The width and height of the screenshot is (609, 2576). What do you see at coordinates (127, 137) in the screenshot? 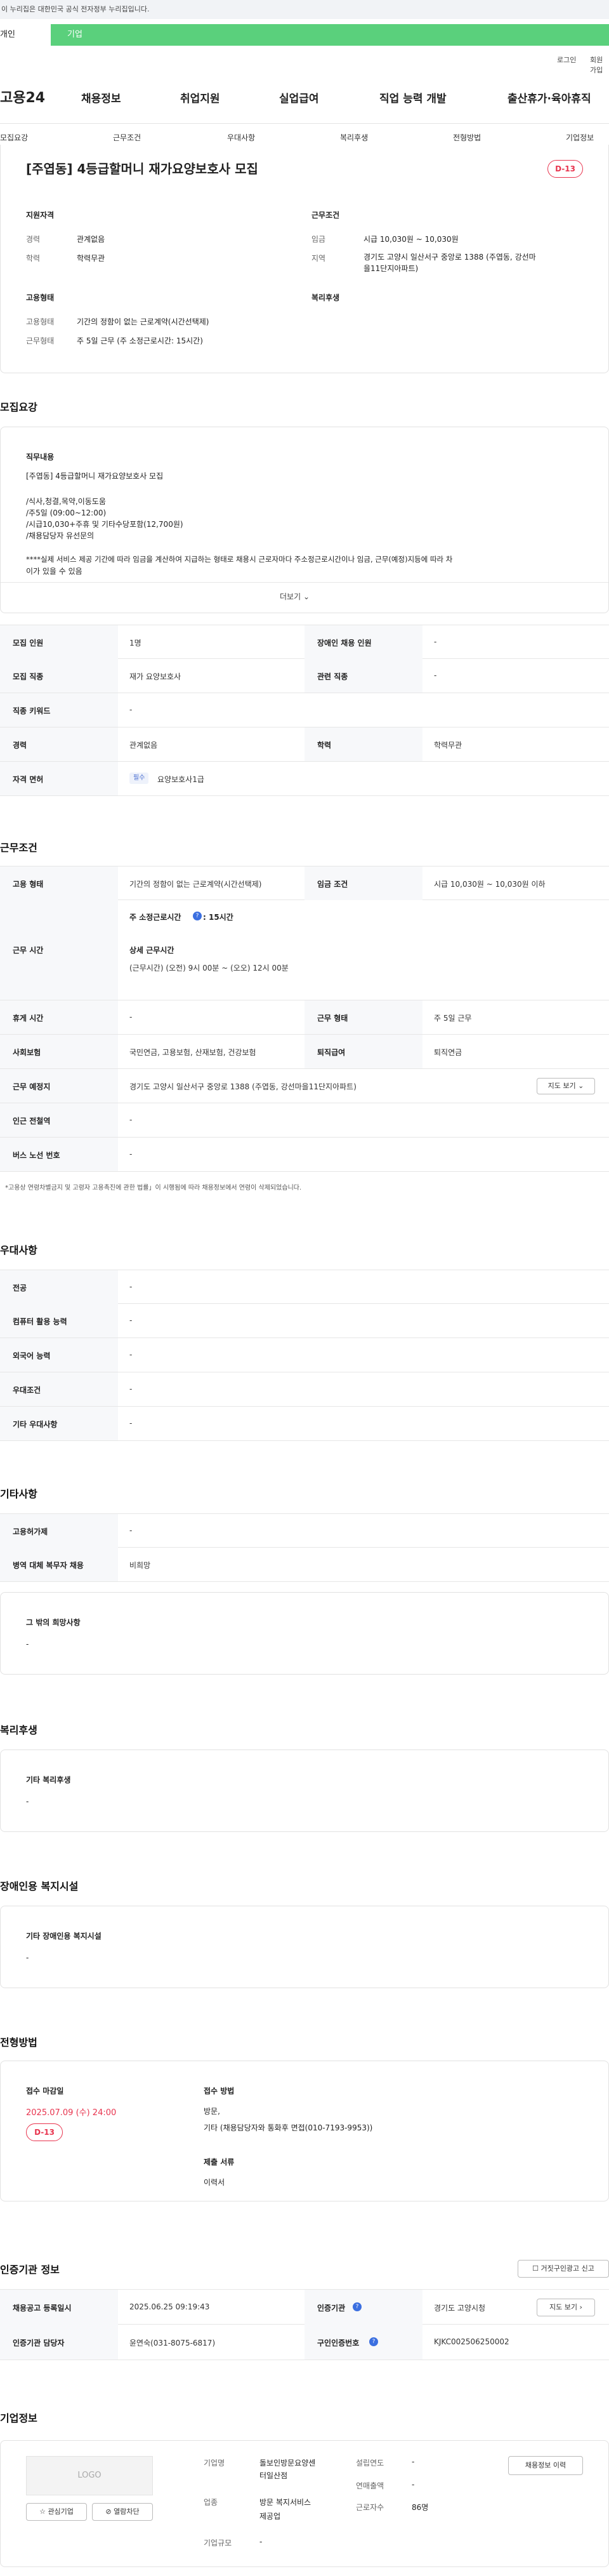
I see `anchor-work: 근무조건` at bounding box center [127, 137].